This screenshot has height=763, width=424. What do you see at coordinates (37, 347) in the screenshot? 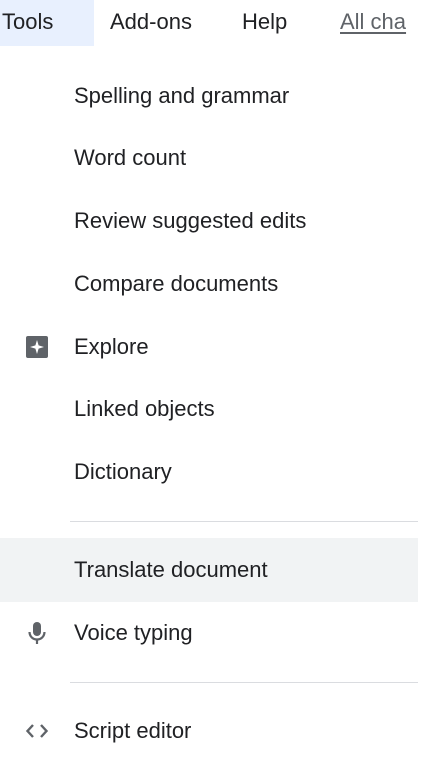
I see `explore-icon` at bounding box center [37, 347].